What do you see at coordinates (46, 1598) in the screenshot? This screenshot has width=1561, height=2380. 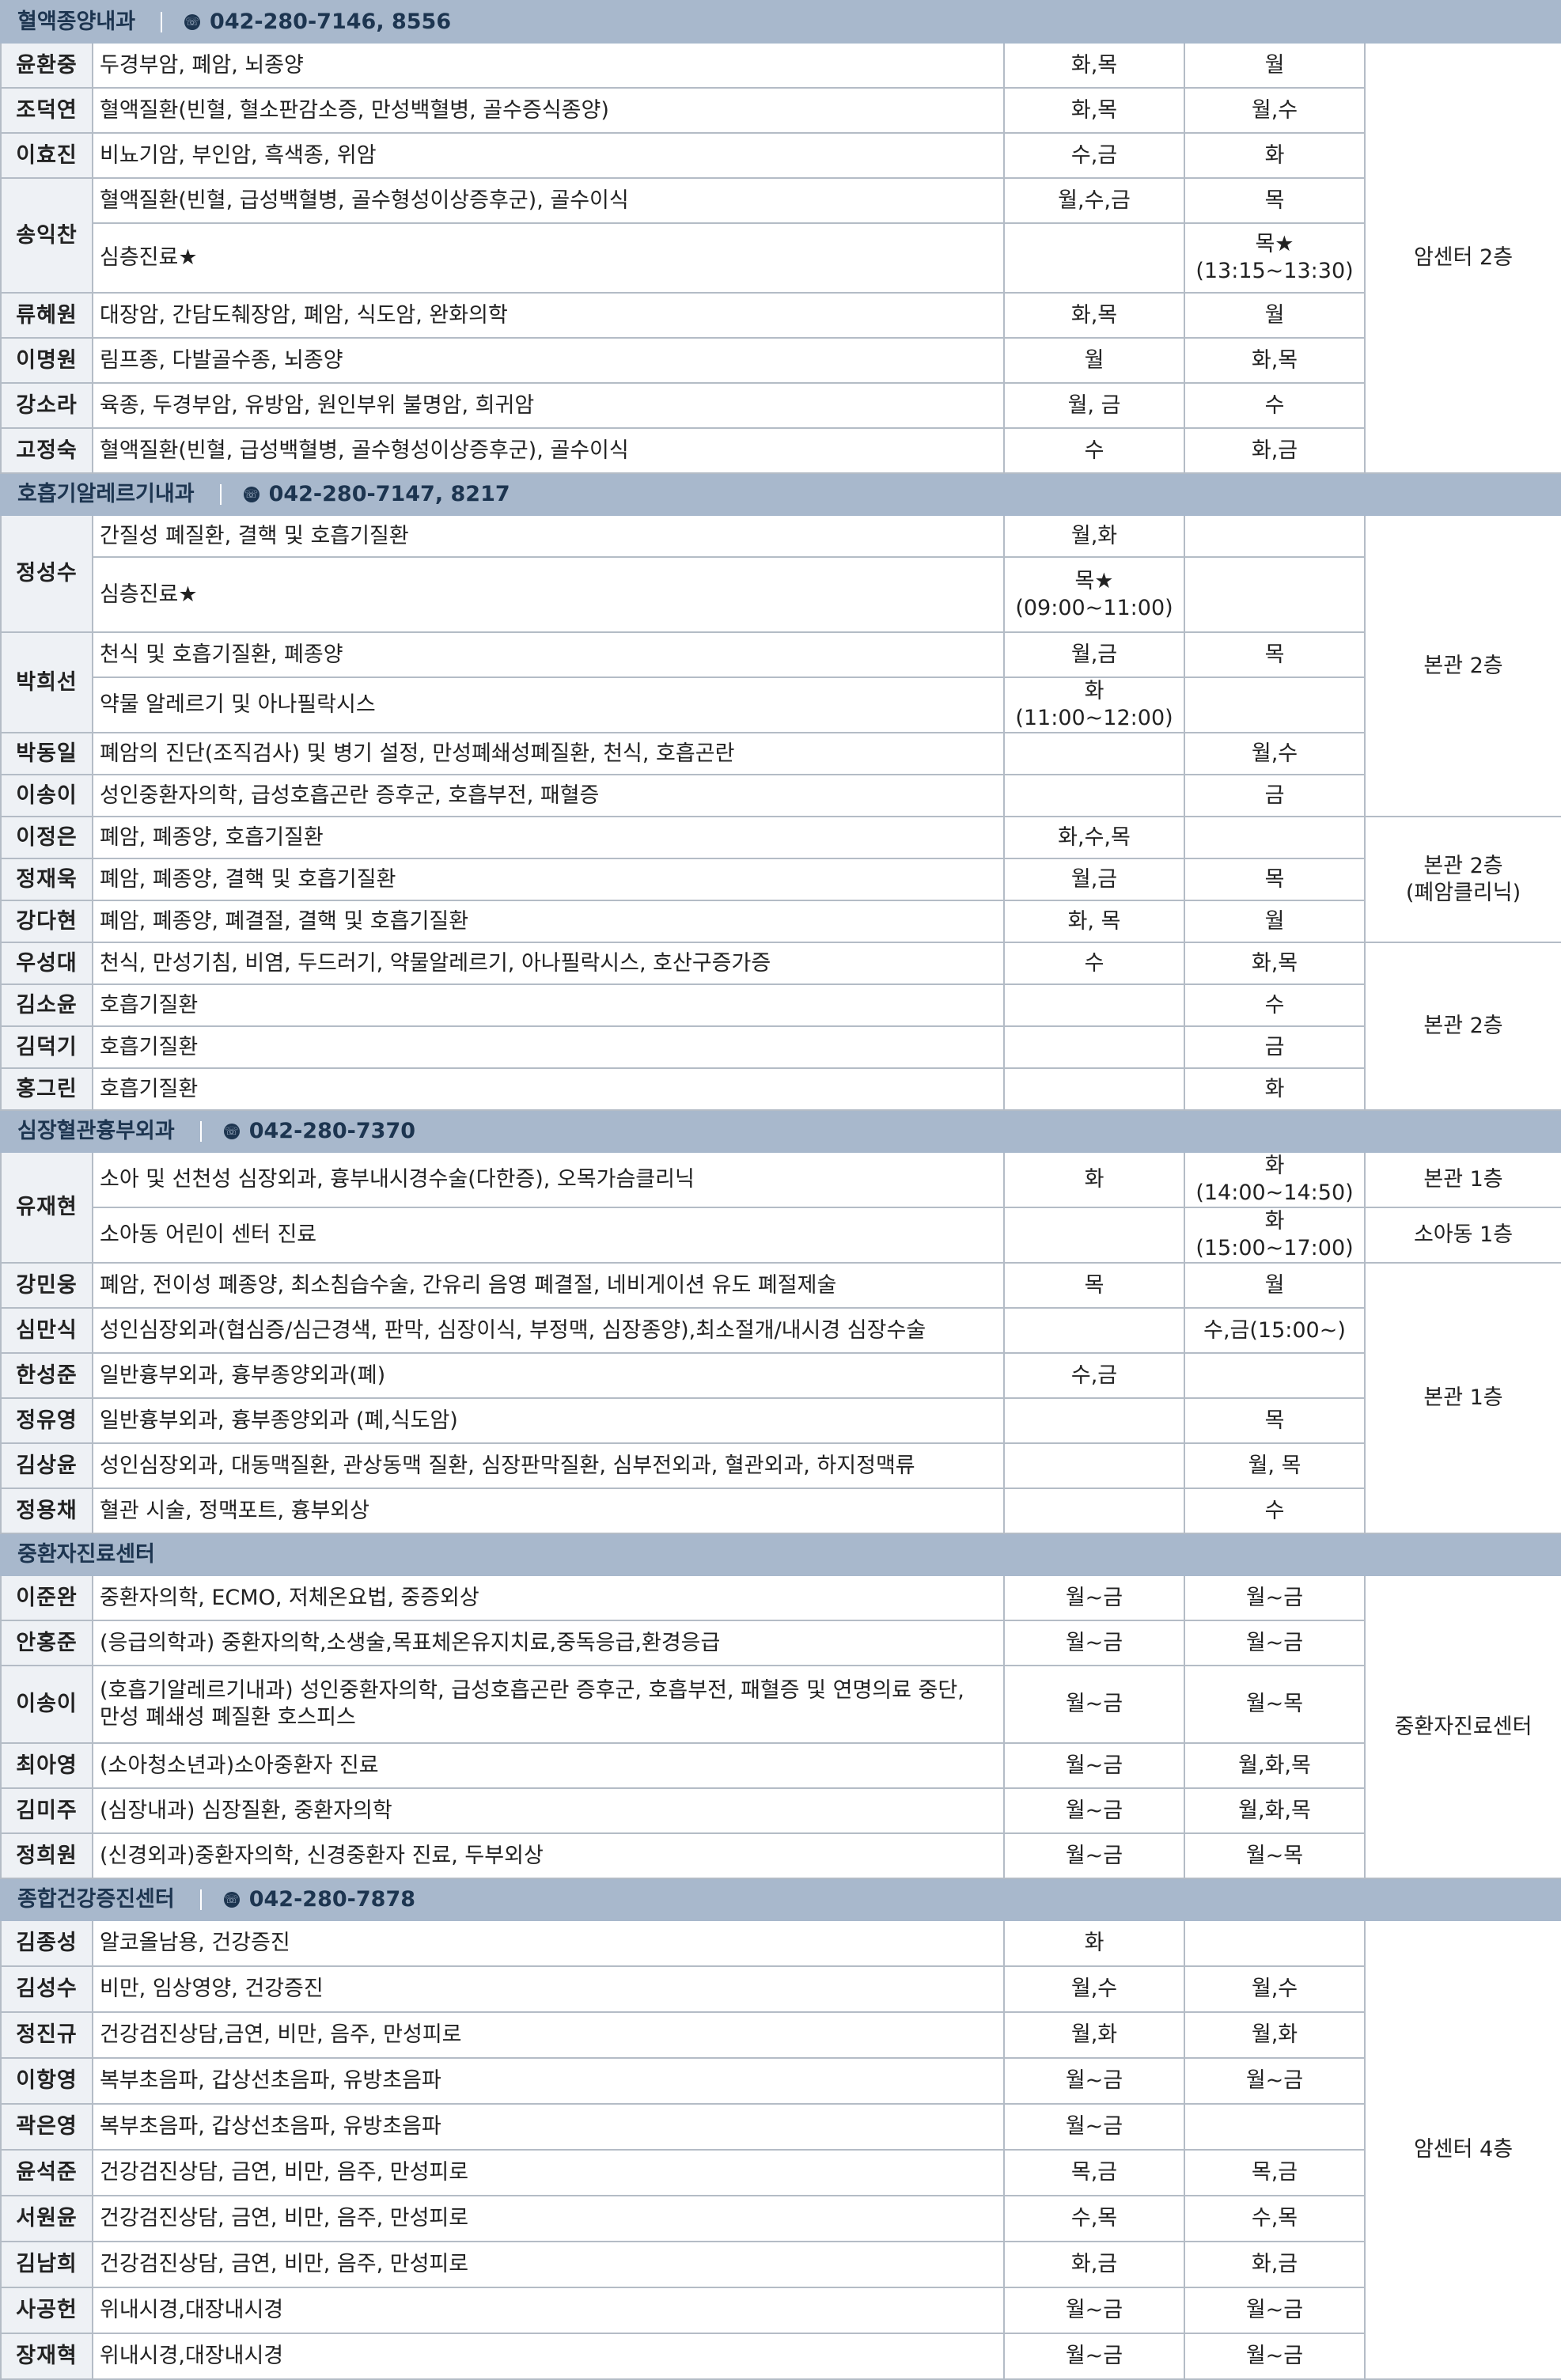 I see `doctor-name: 이준완` at bounding box center [46, 1598].